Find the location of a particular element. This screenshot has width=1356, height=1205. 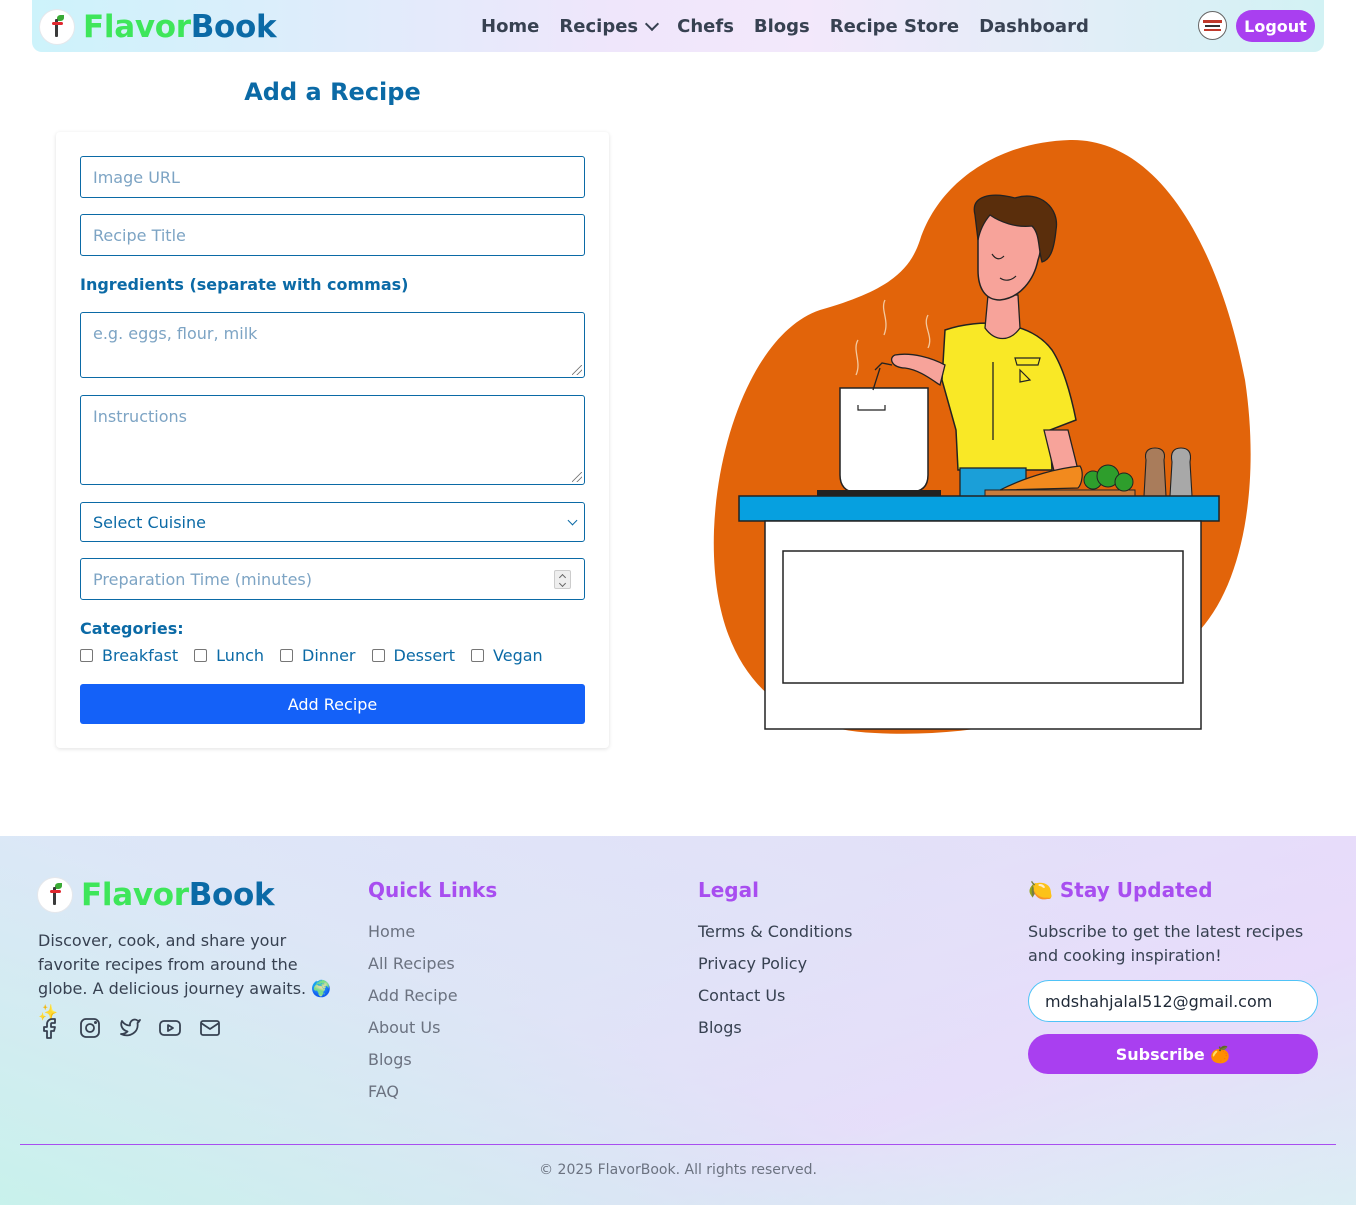

brand: FlavorBook is located at coordinates (158, 27).